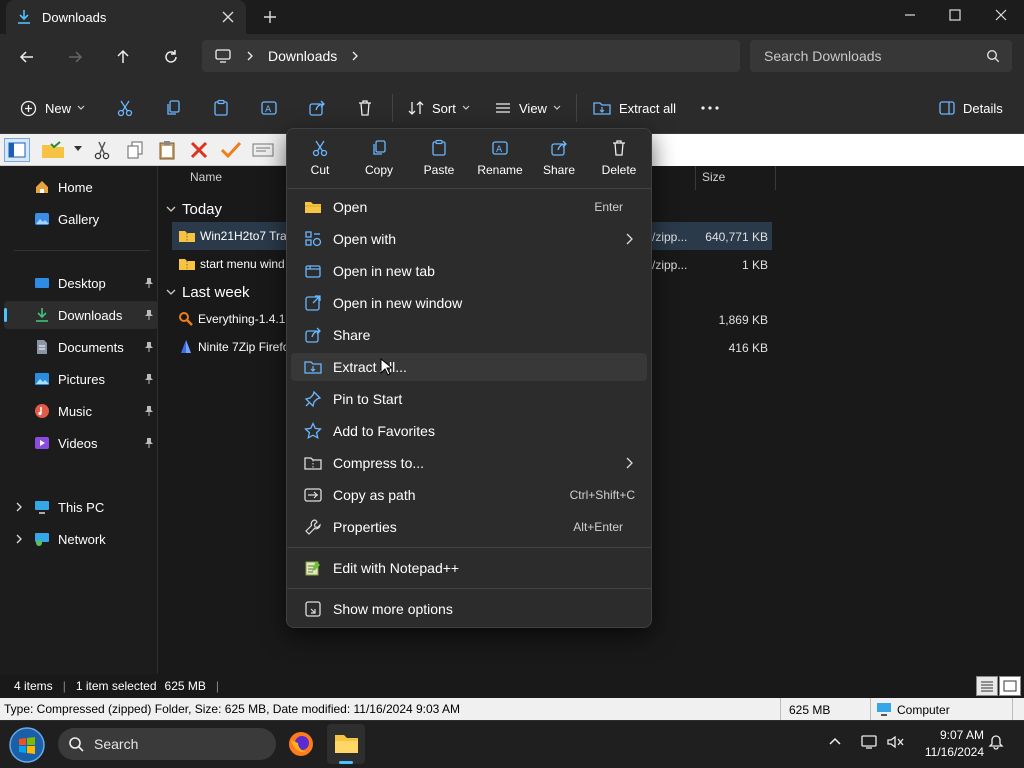 Image resolution: width=1024 pixels, height=768 pixels. I want to click on search-input: Search Downloads, so click(881, 56).